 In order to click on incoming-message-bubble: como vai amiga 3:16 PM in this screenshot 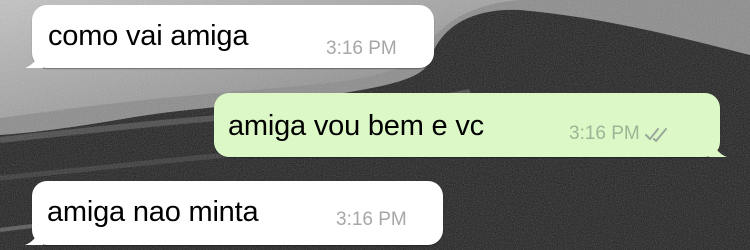, I will do `click(229, 36)`.